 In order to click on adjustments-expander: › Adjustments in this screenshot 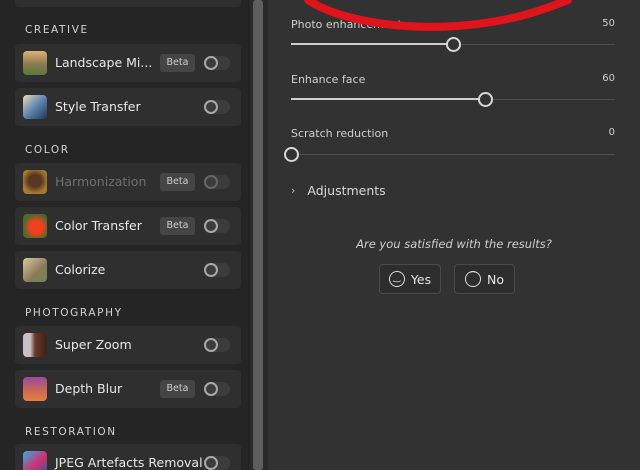, I will do `click(338, 190)`.